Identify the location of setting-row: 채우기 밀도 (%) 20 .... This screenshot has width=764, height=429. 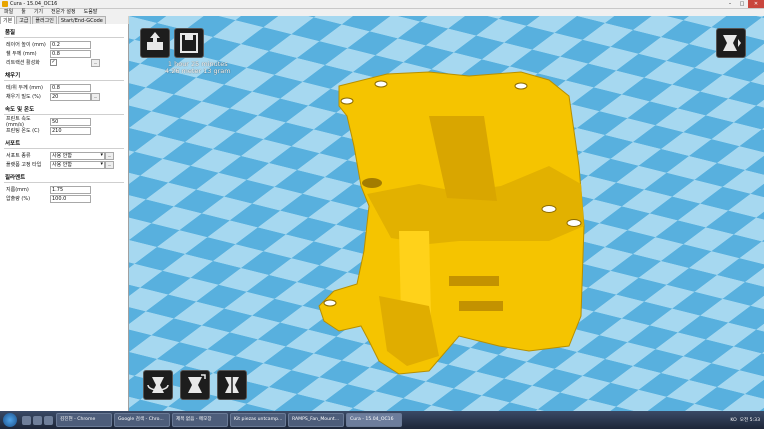
(64, 96).